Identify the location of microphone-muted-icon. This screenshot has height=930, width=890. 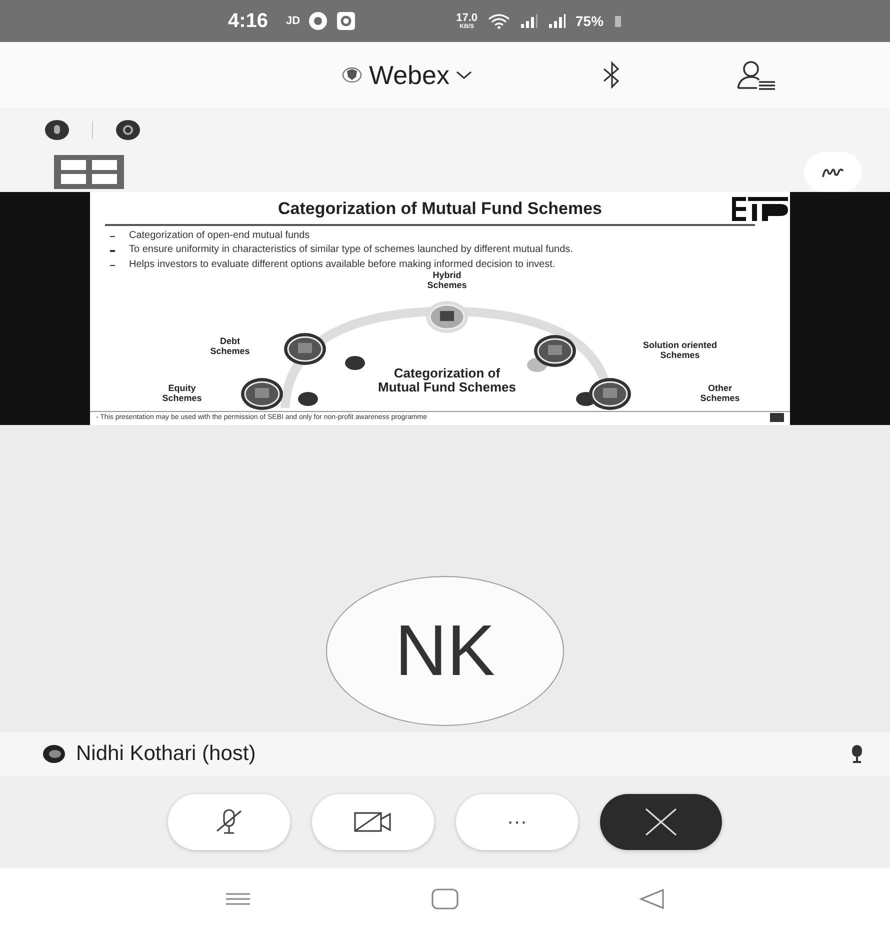
(229, 822).